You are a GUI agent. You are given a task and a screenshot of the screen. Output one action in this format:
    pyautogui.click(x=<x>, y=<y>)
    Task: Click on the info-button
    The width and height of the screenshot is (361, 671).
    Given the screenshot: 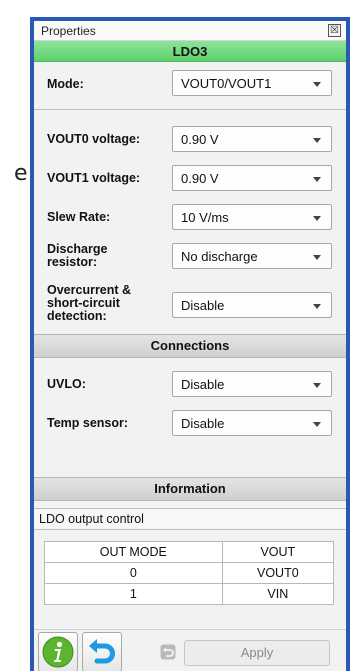 What is the action you would take?
    pyautogui.click(x=58, y=651)
    